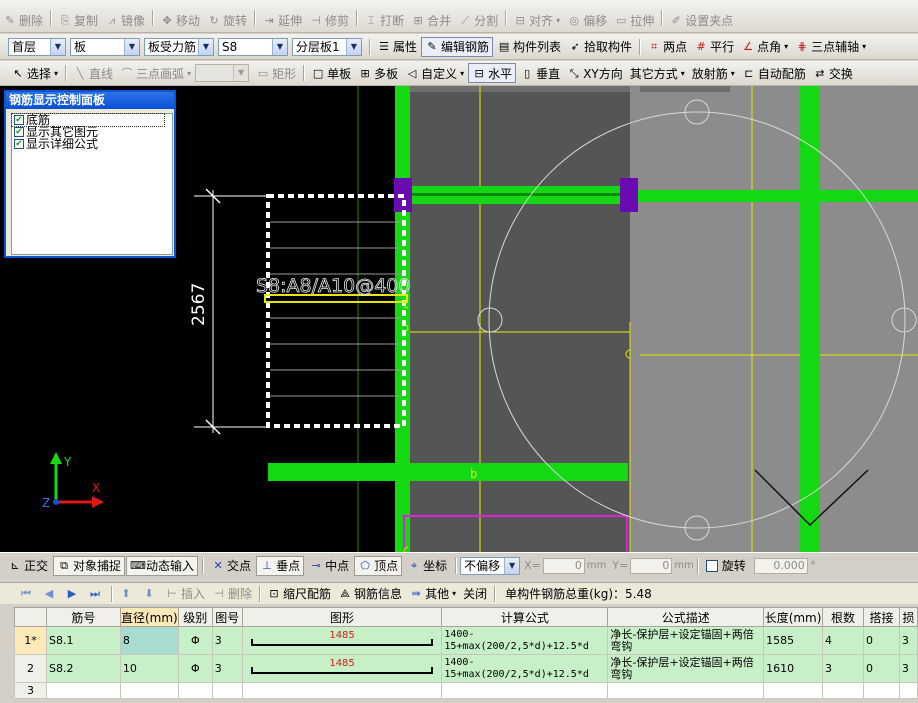 This screenshot has width=918, height=703. I want to click on custom-button: ◁ 自定义 ▾, so click(434, 73).